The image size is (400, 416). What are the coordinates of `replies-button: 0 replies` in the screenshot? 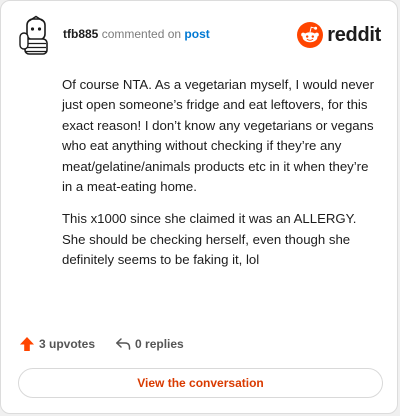 It's located at (149, 344).